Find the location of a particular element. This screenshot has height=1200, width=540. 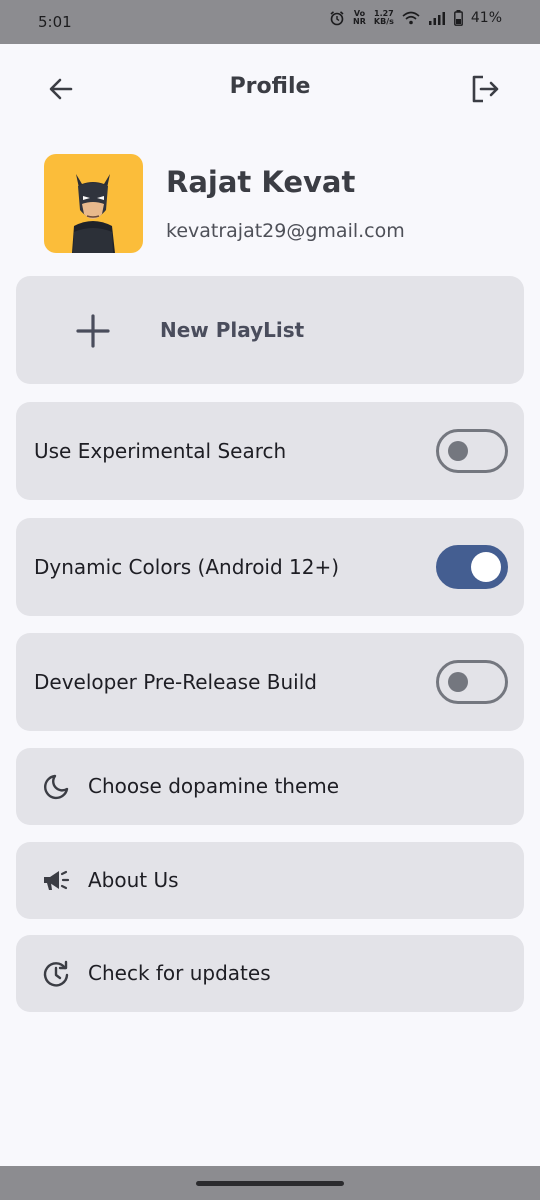

developer-build-label: Developer Pre-Release Build is located at coordinates (175, 682).